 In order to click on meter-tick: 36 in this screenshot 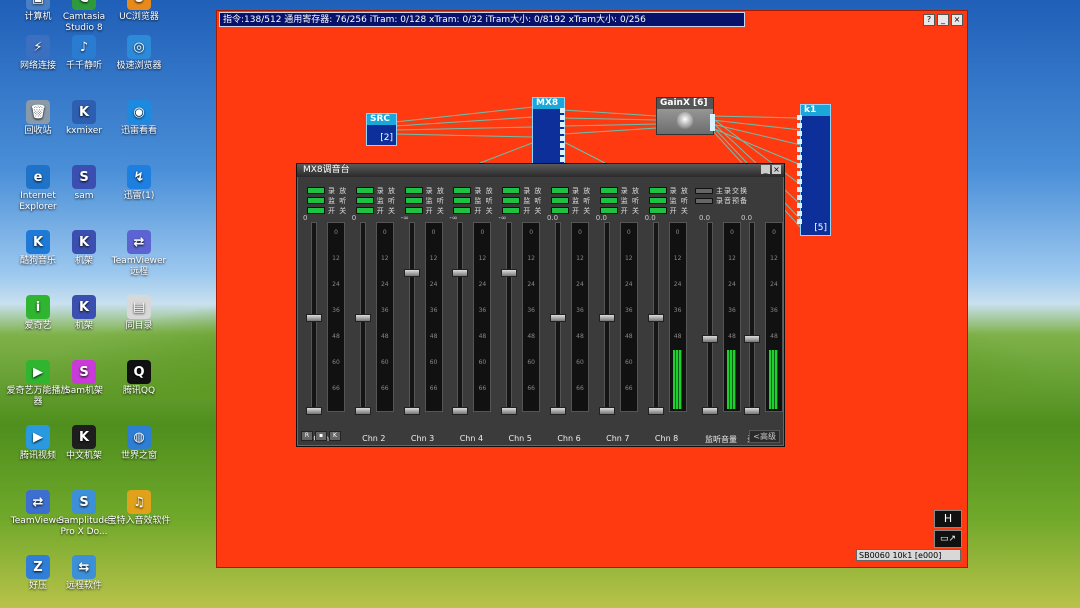, I will do `click(384, 310)`.